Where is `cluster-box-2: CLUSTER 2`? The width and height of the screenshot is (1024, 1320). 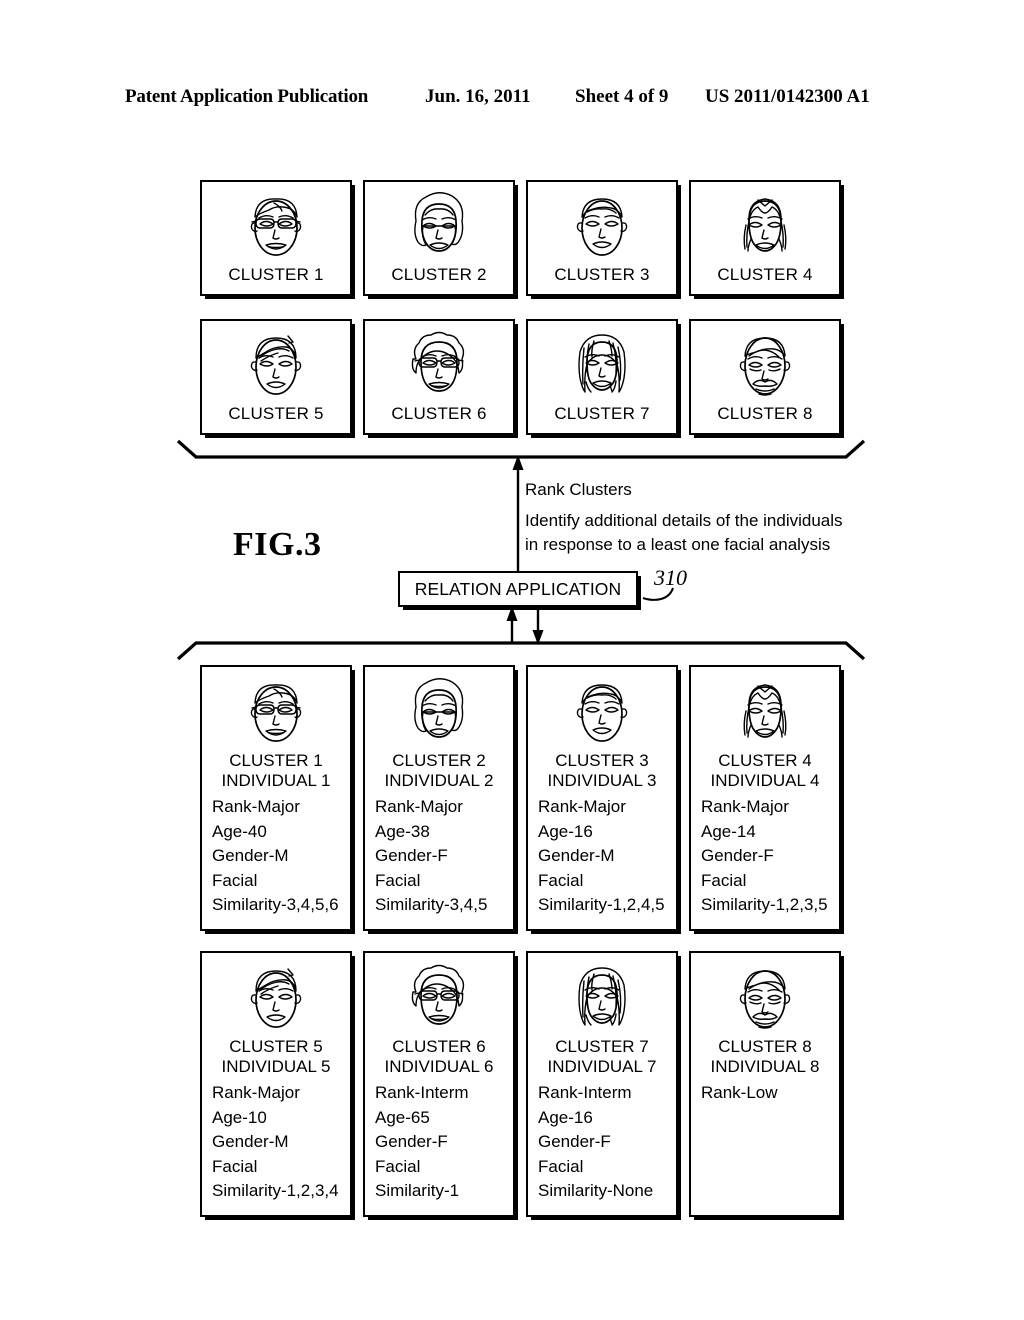
cluster-box-2: CLUSTER 2 is located at coordinates (439, 238).